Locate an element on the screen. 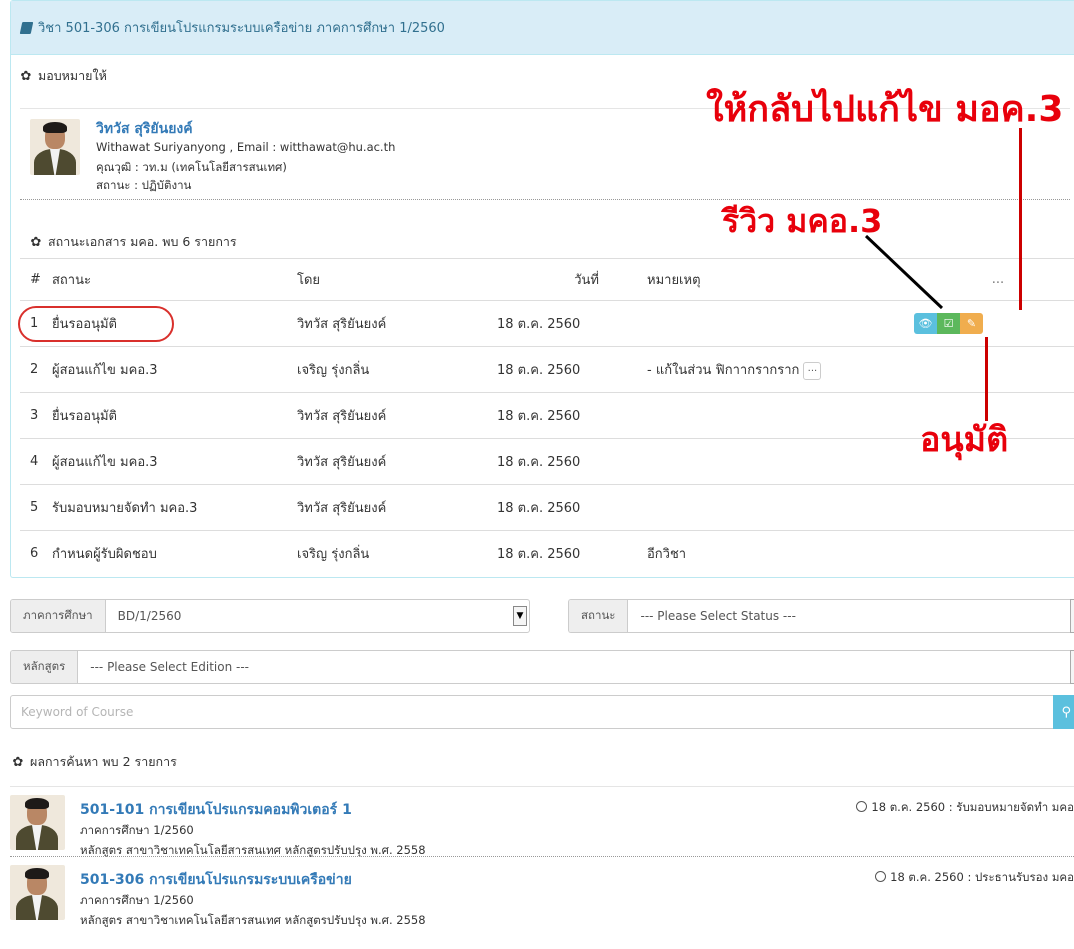 This screenshot has height=949, width=1074. semester-select: BD/1/2560 is located at coordinates (309, 616).